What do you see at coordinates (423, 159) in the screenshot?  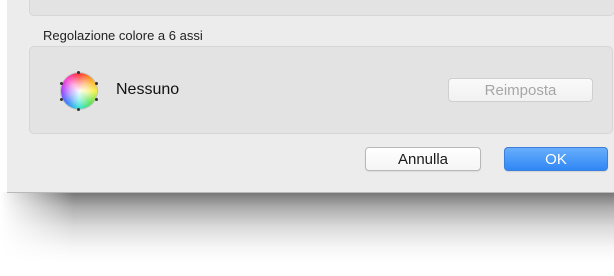 I see `cancel-button: Annulla` at bounding box center [423, 159].